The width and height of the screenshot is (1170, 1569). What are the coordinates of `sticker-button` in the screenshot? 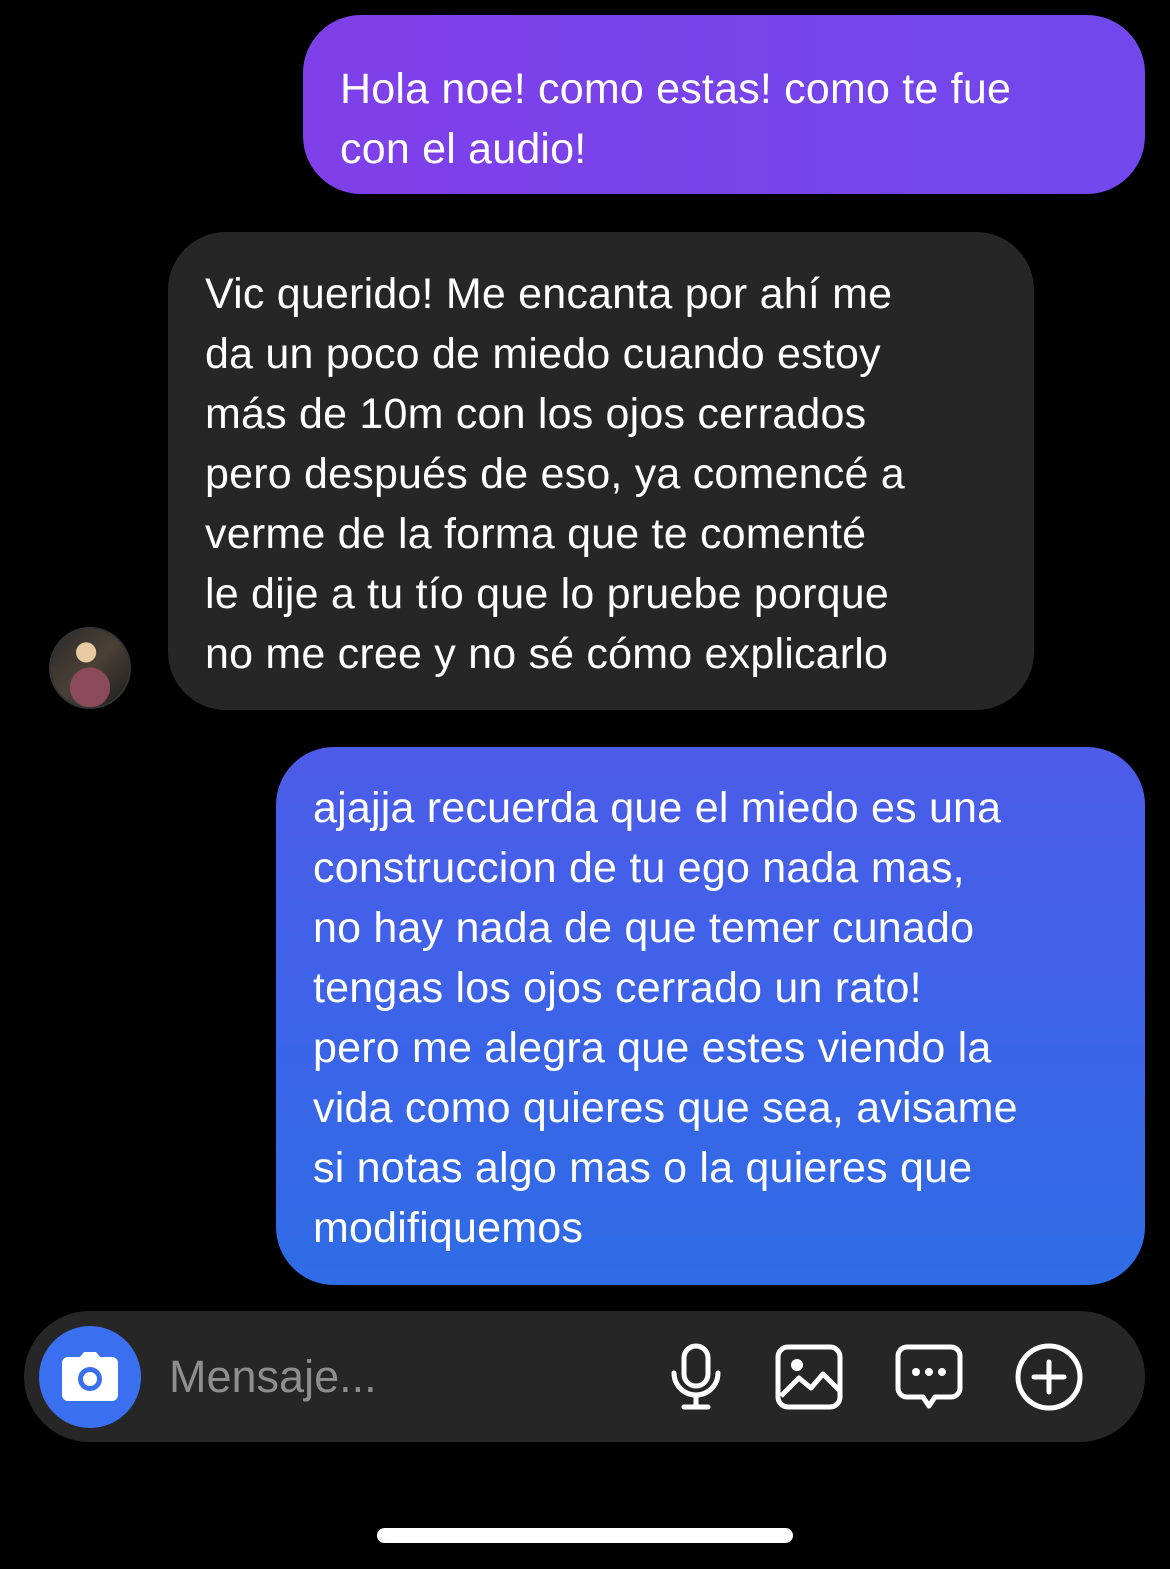 It's located at (929, 1377).